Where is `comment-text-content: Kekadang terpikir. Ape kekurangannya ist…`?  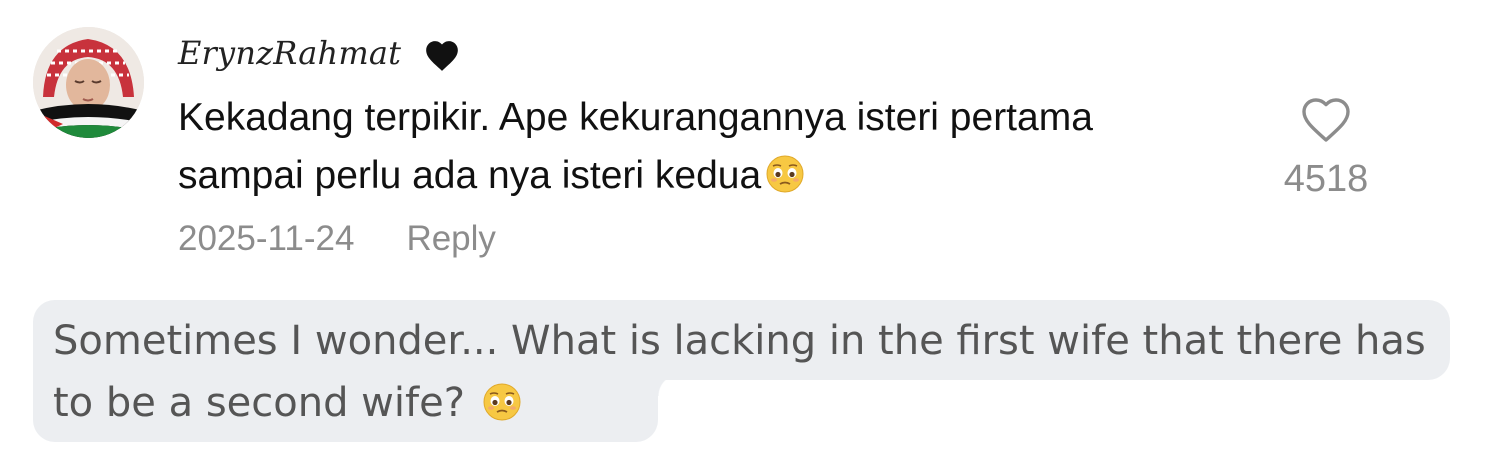
comment-text-content: Kekadang terpikir. Ape kekurangannya ist… is located at coordinates (635, 146).